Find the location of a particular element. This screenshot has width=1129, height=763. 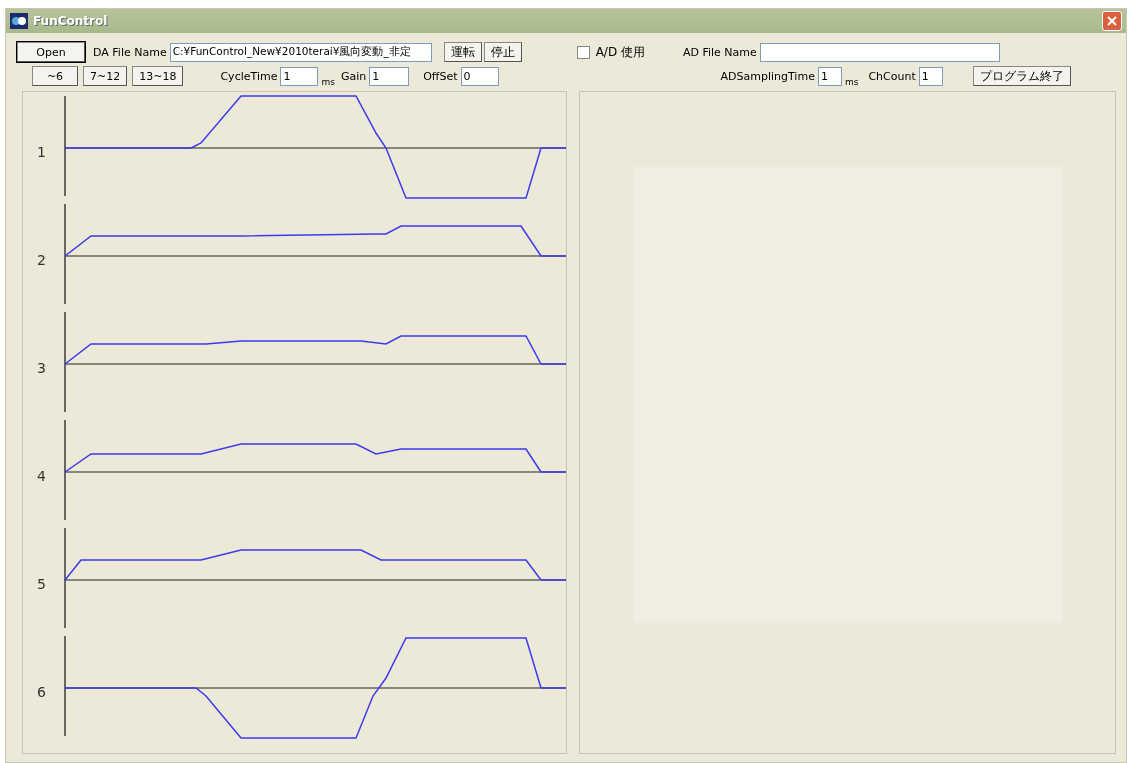

checkbox is located at coordinates (583, 52).